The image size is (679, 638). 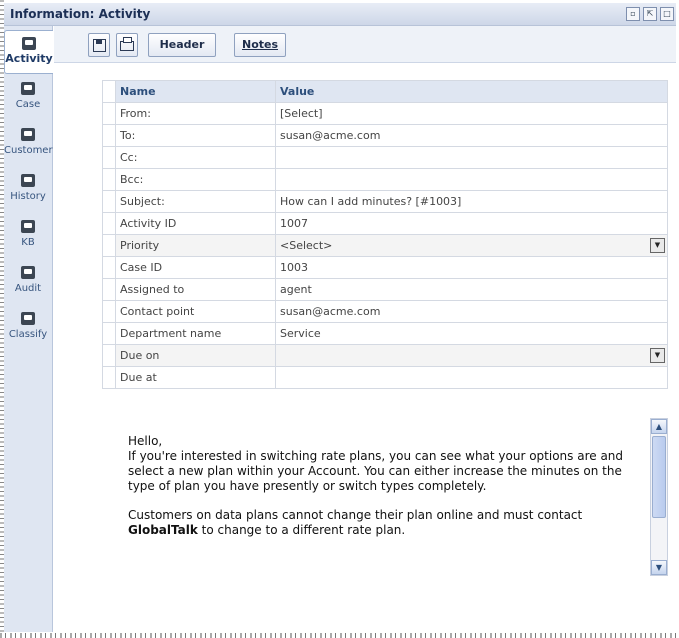 I want to click on message-scrollbar: ▲ ▼, so click(x=659, y=497).